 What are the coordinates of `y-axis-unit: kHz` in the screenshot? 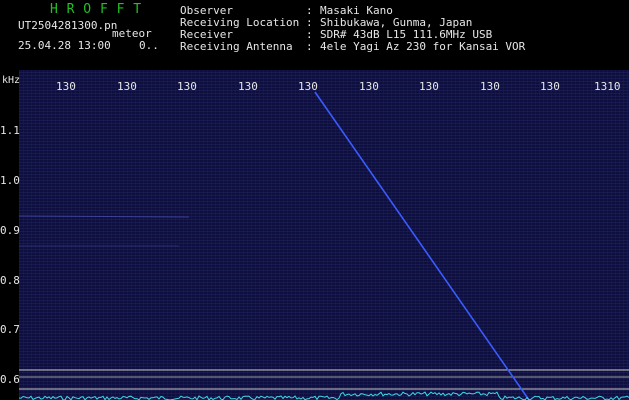 It's located at (11, 80).